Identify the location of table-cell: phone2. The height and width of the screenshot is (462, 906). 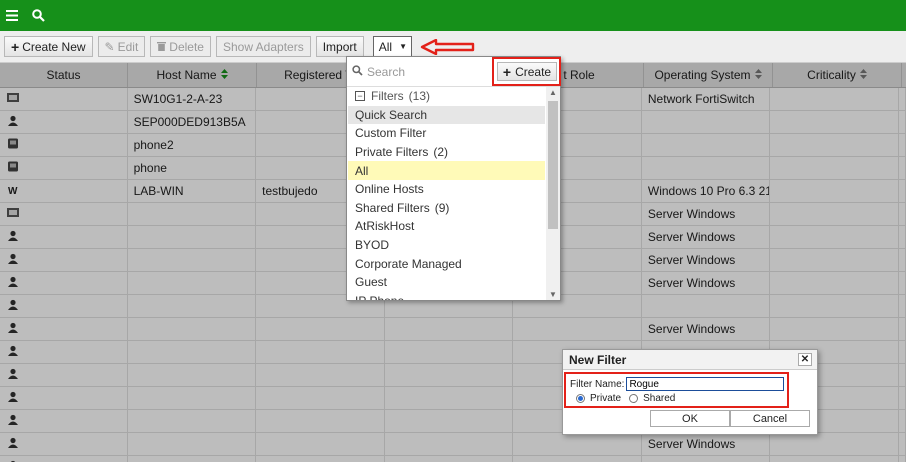
(192, 145).